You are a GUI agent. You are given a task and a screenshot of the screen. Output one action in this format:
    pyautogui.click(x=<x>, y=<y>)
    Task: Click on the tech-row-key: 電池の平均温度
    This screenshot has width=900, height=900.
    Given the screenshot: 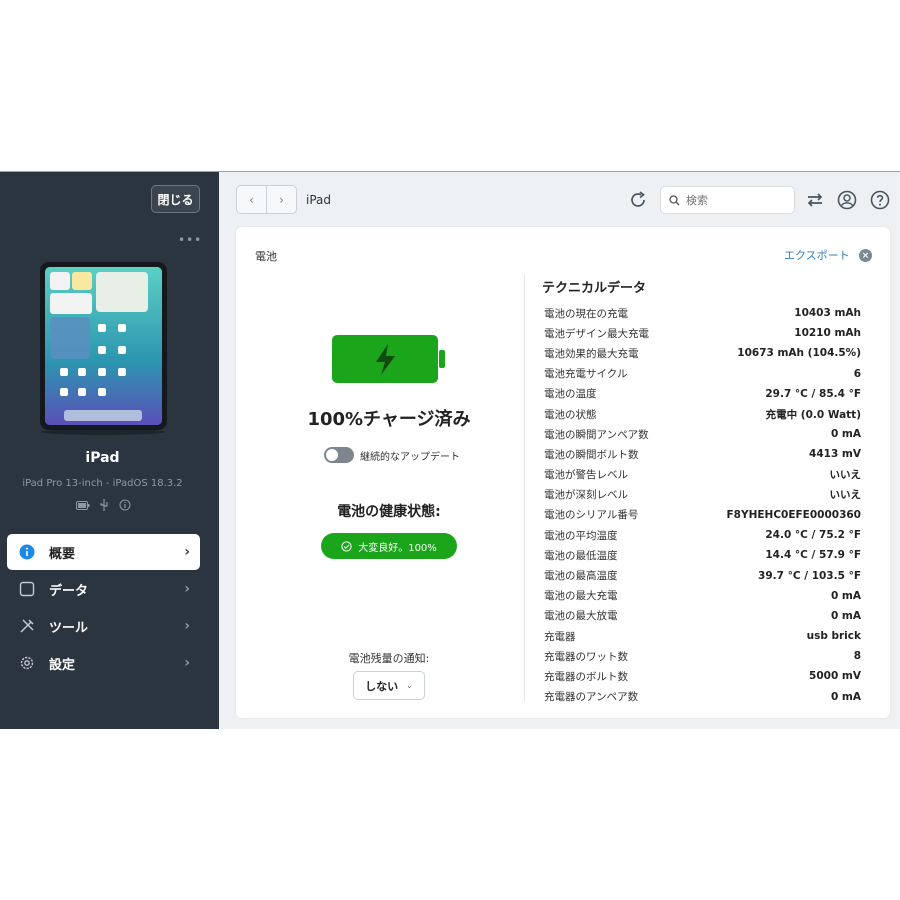 What is the action you would take?
    pyautogui.click(x=581, y=535)
    